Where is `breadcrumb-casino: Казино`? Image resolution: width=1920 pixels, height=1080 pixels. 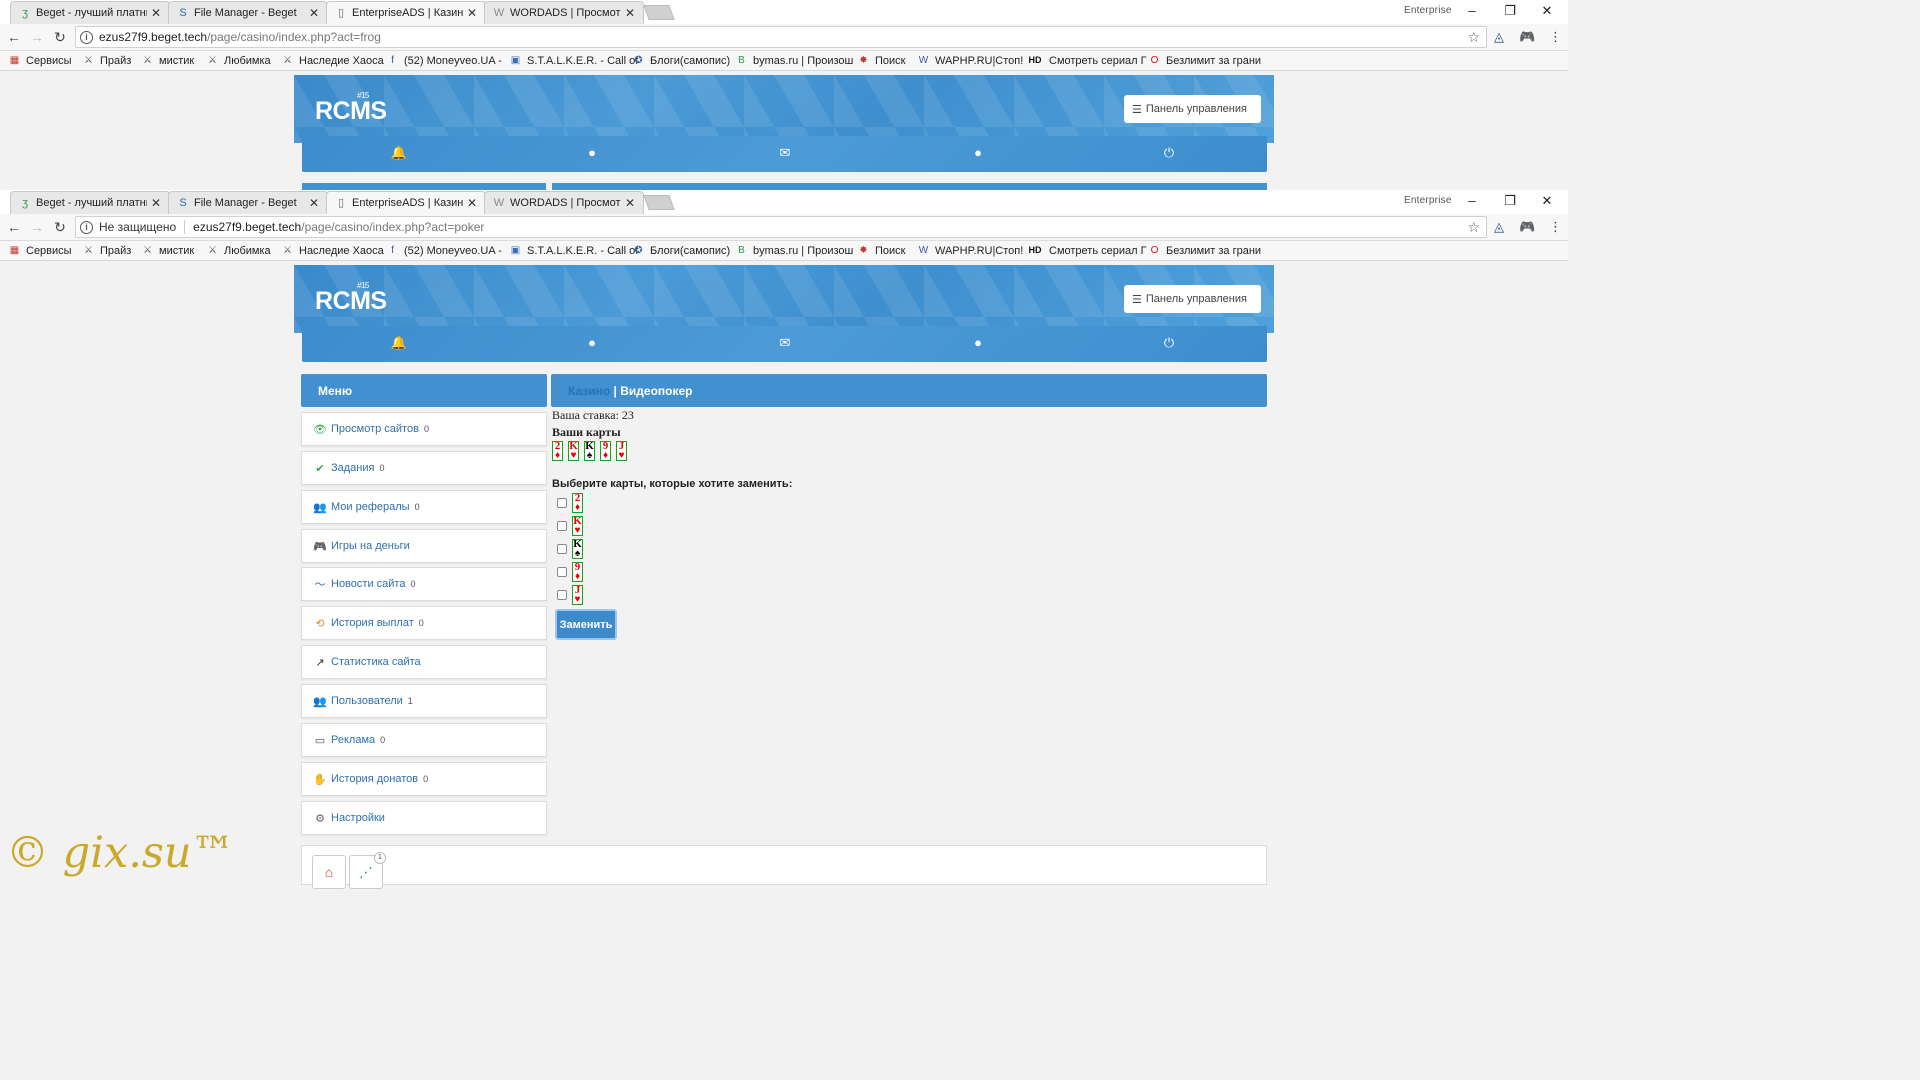 breadcrumb-casino: Казино is located at coordinates (589, 391).